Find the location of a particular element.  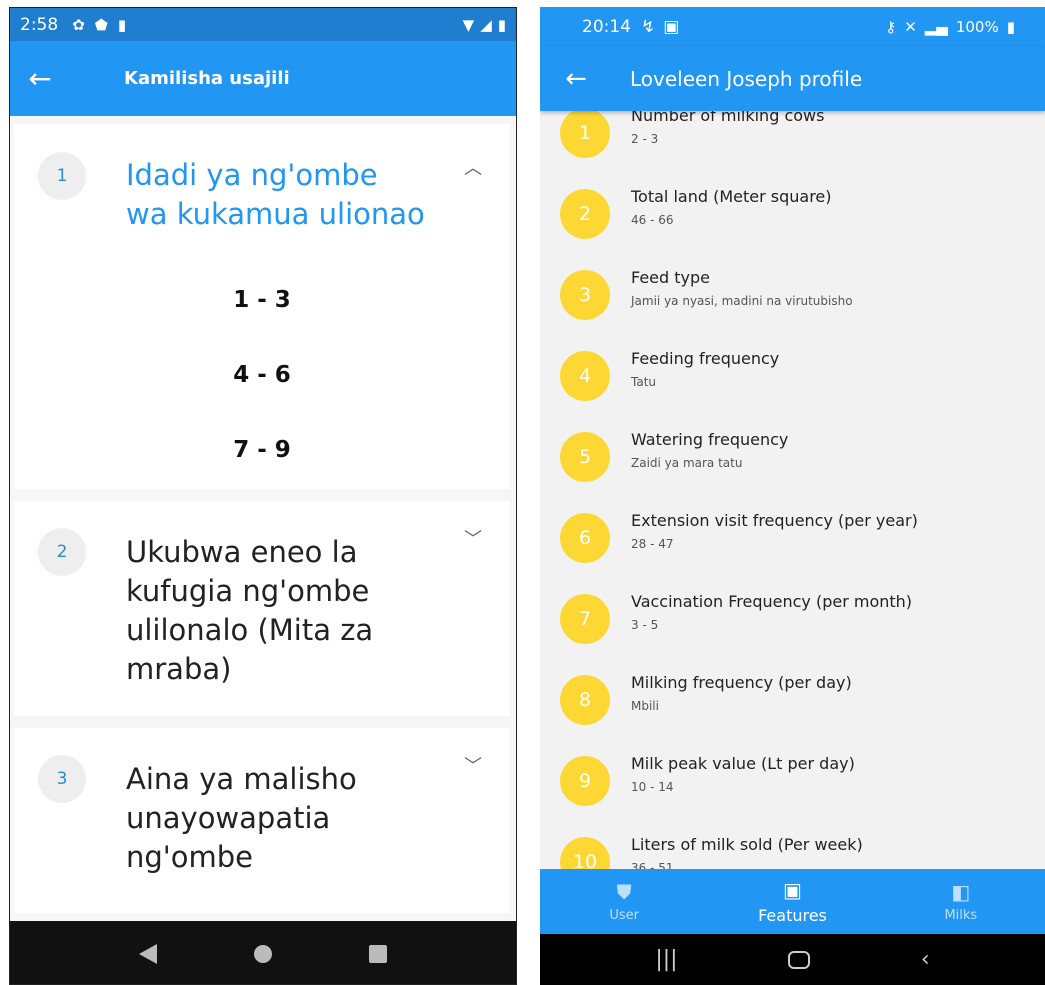

tab-label: User is located at coordinates (624, 915).